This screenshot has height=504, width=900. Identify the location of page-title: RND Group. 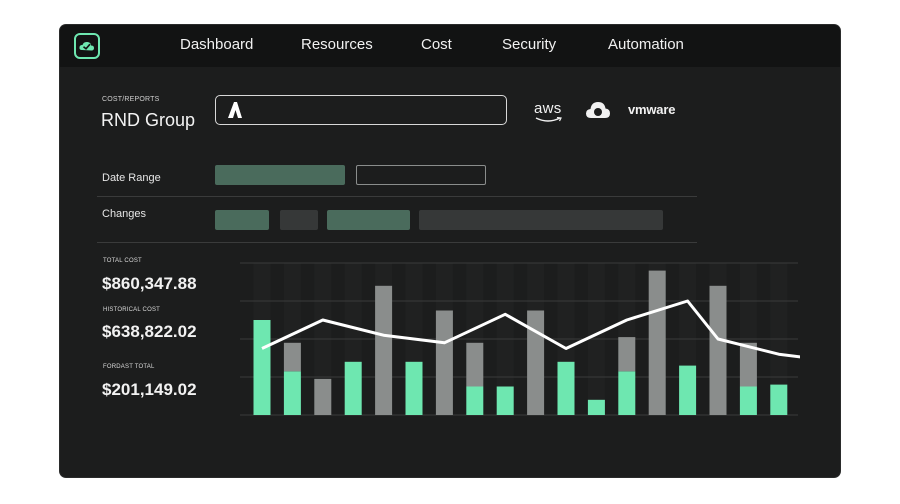
(148, 120).